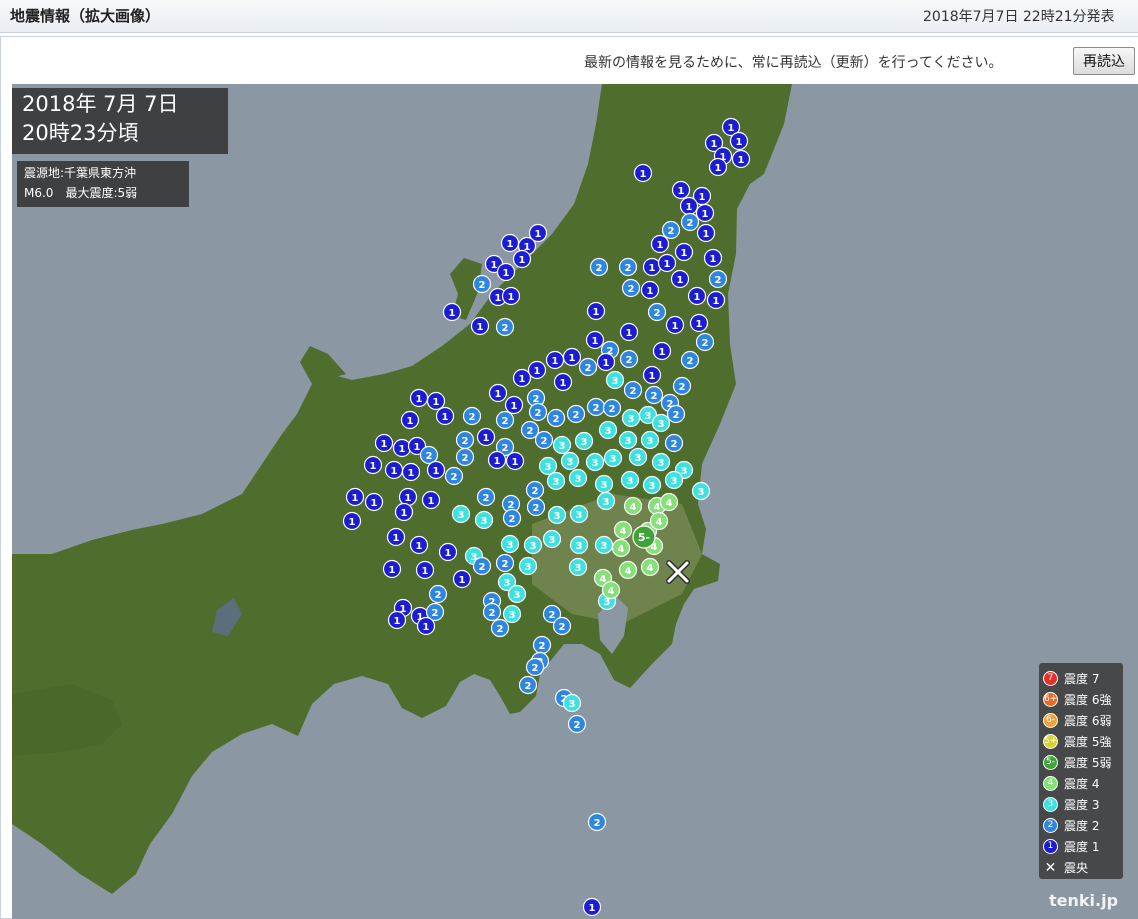  I want to click on page-header: 地震情報（拡大画像） 2018年7月7日 22時21分発表, so click(569, 16).